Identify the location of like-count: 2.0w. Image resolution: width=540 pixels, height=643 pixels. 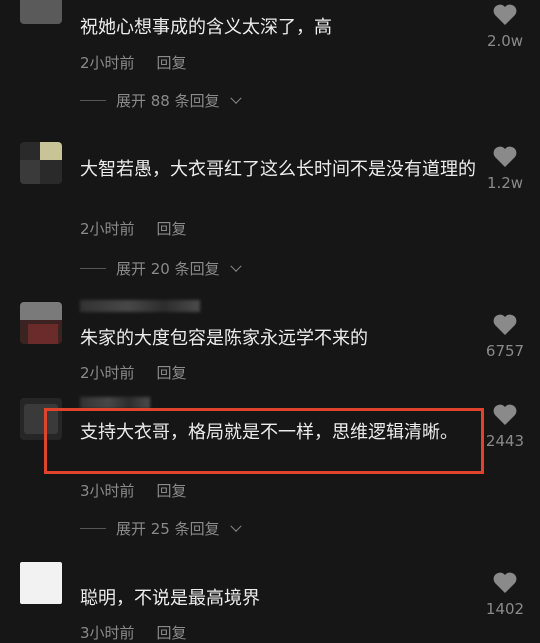
(505, 41).